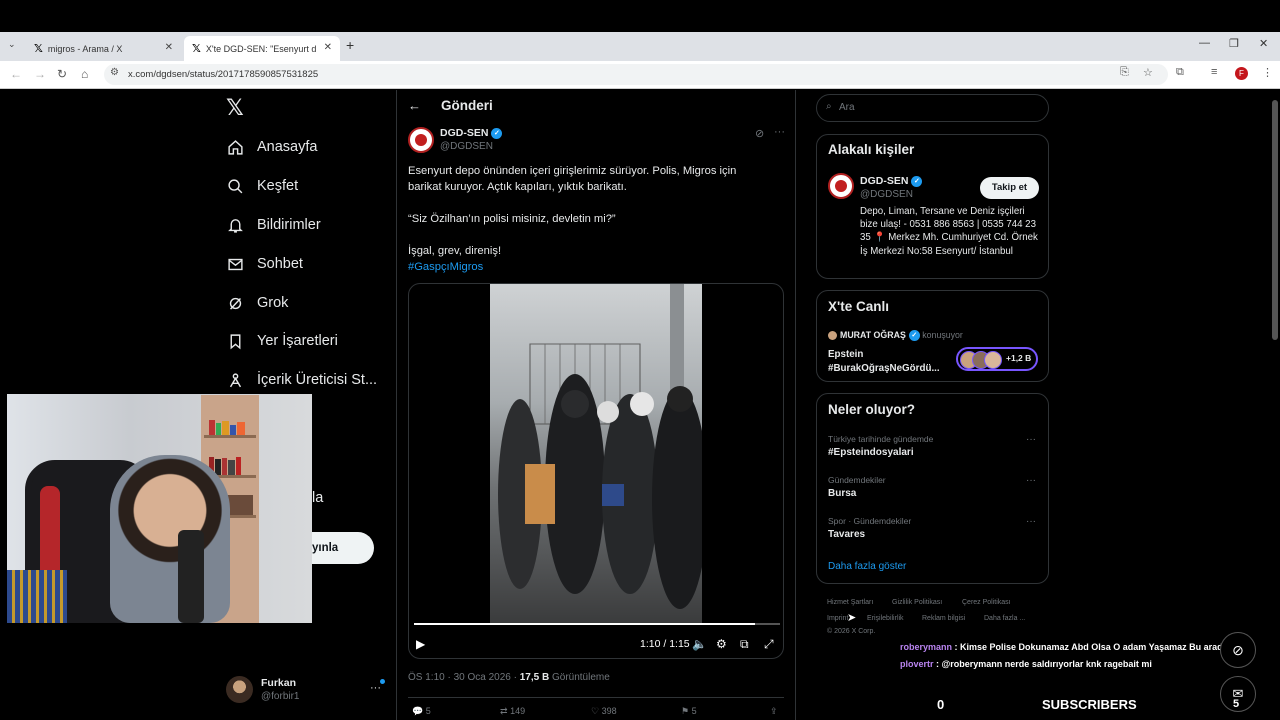 The width and height of the screenshot is (1280, 720). I want to click on tab-title: migros - Arama / X, so click(85, 48).